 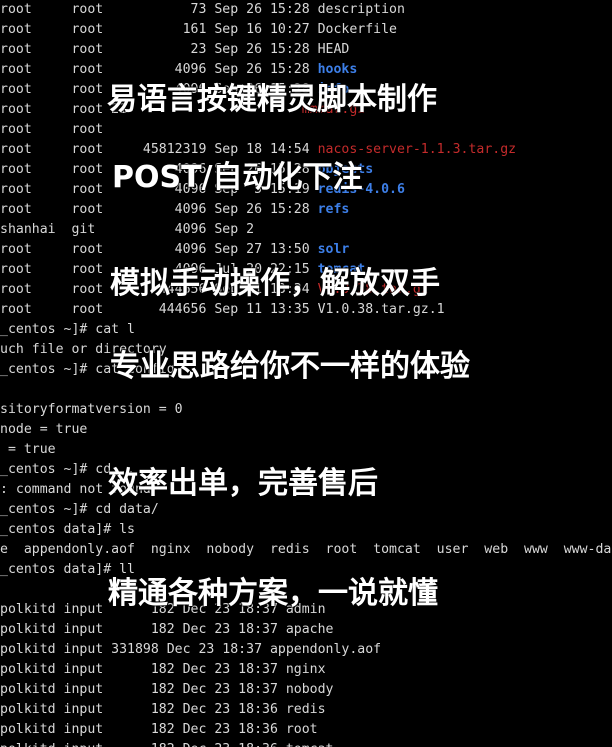 What do you see at coordinates (345, 109) in the screenshot?
I see `archive-file-name: ar.gz` at bounding box center [345, 109].